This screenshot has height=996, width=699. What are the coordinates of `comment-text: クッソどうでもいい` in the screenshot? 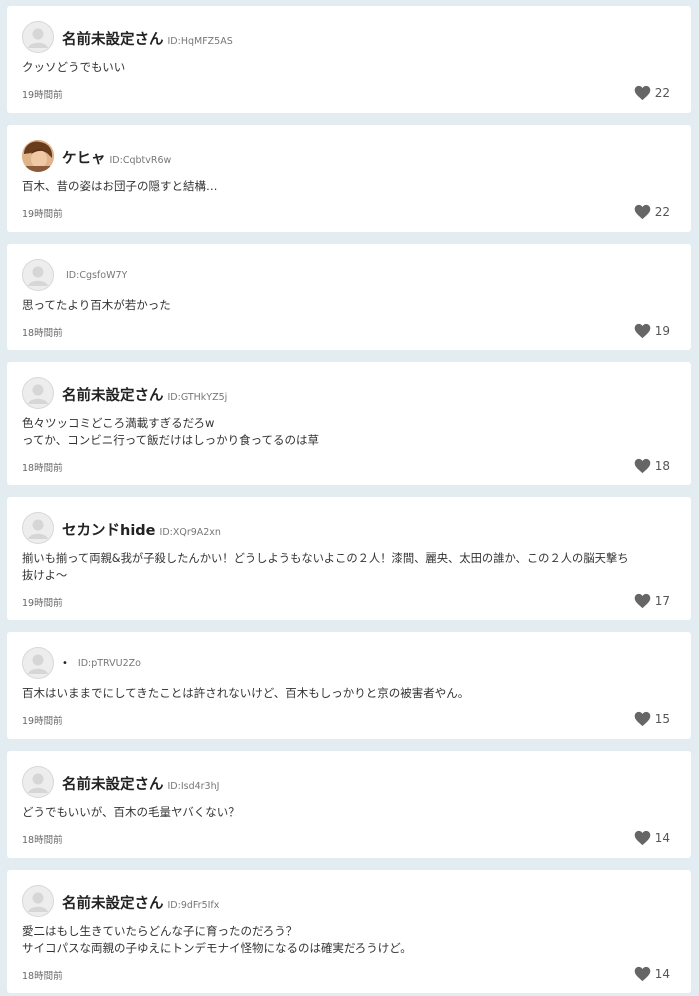 It's located at (349, 67).